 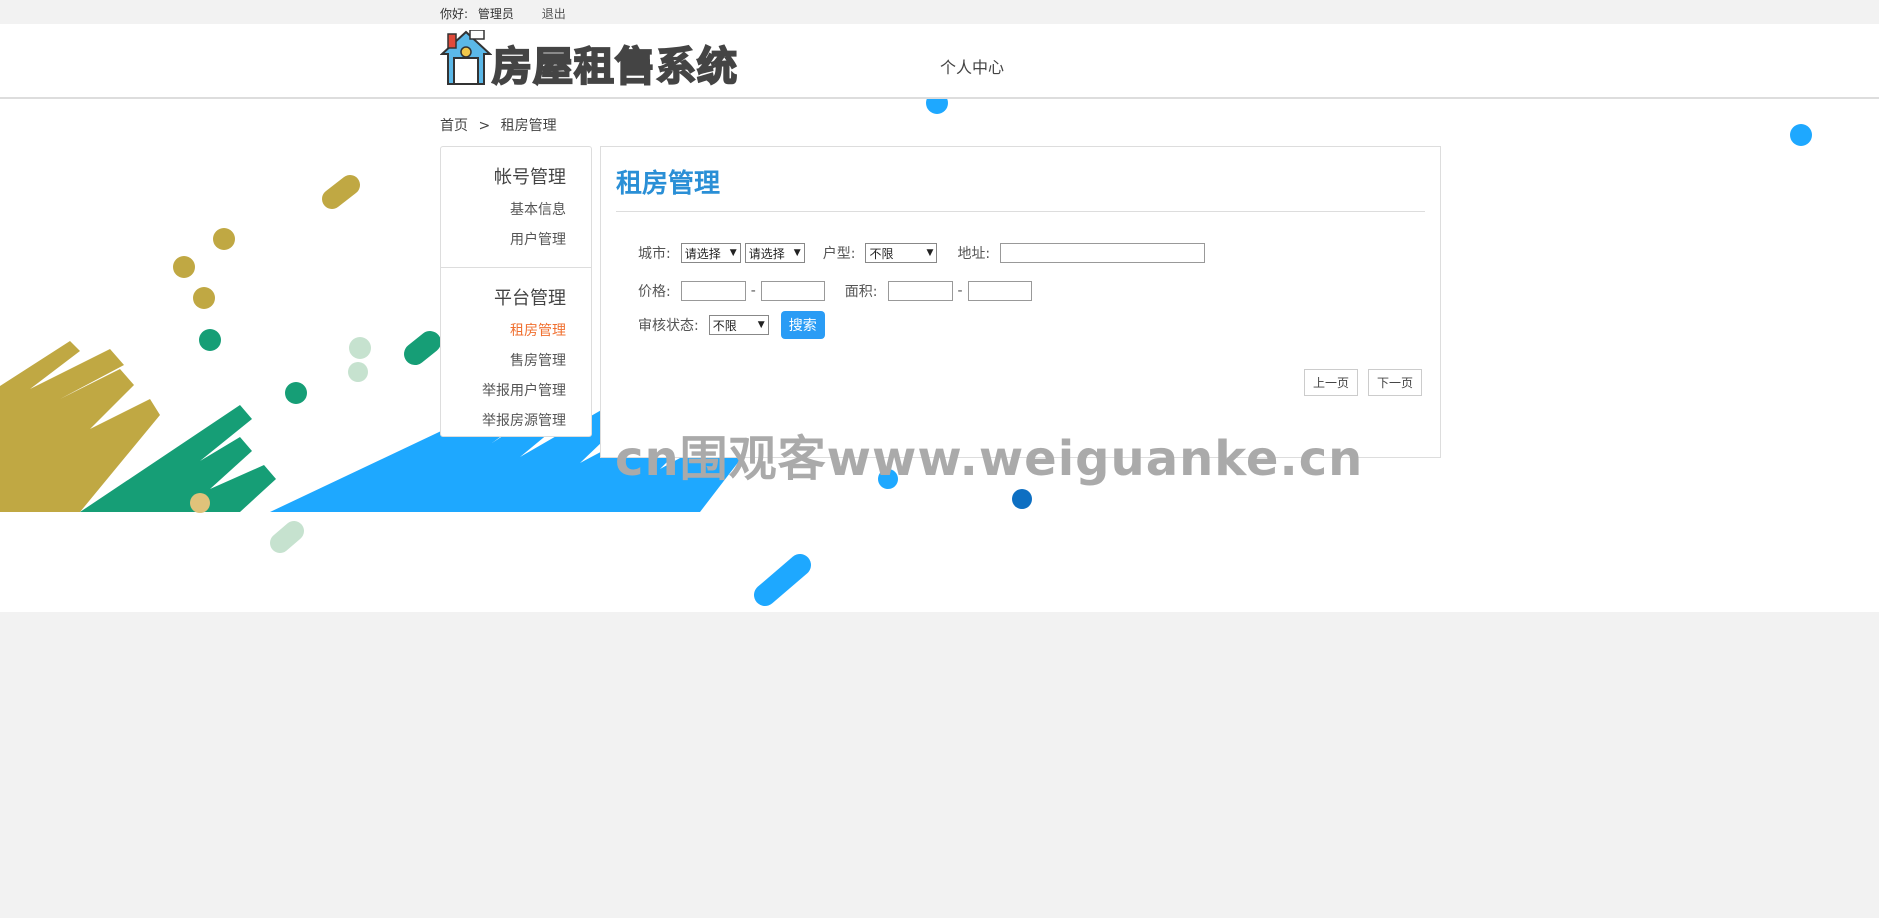 What do you see at coordinates (939, 12) in the screenshot?
I see `top-bar: 你好: 管理员 退出` at bounding box center [939, 12].